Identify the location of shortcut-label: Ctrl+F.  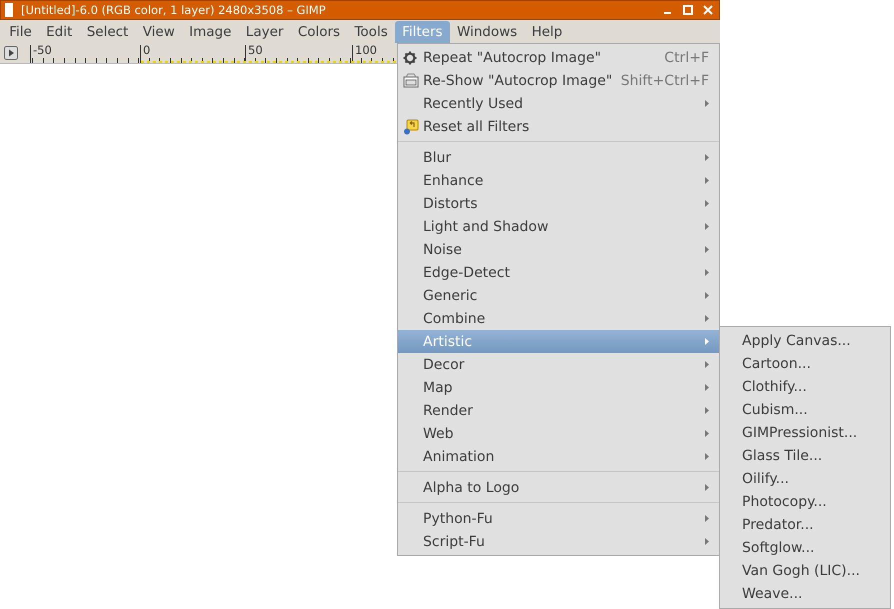
(686, 58).